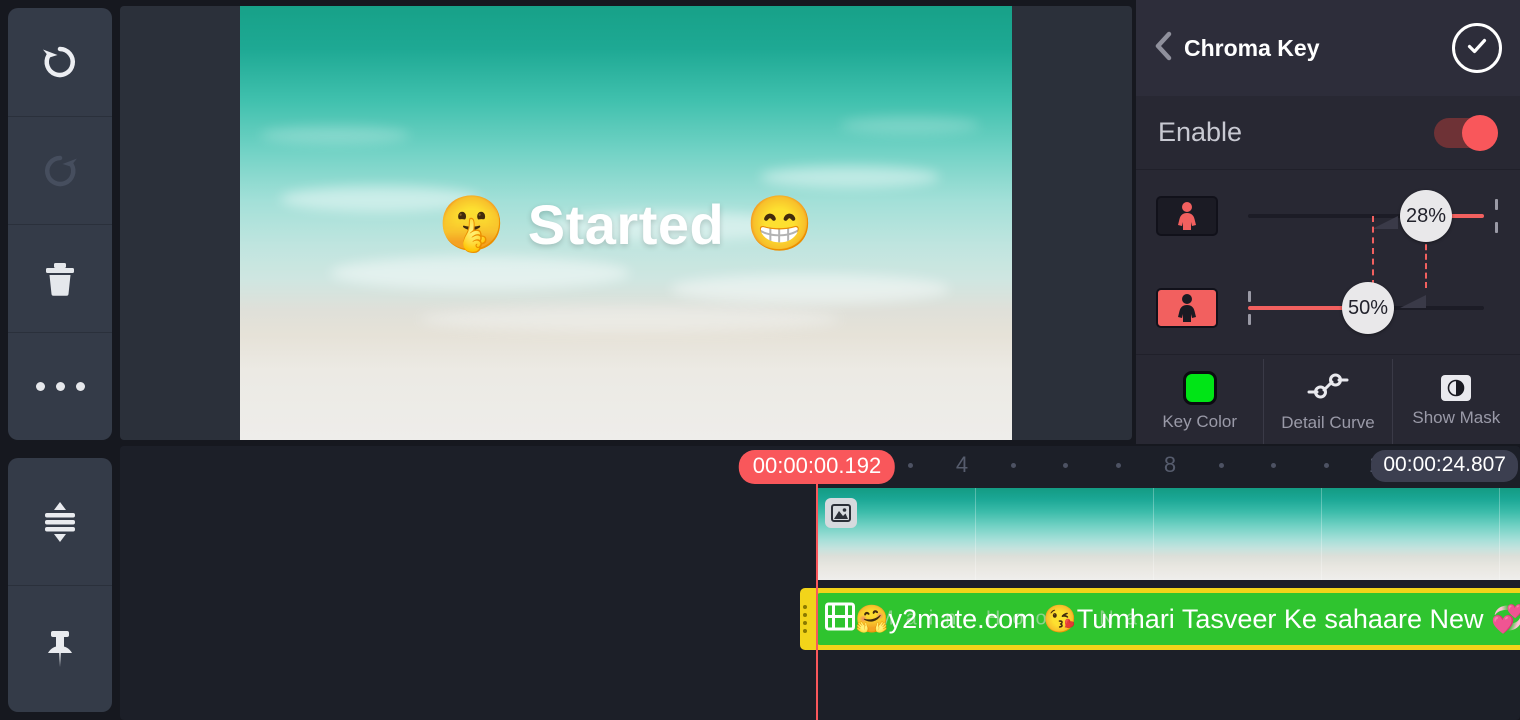 Image resolution: width=1520 pixels, height=720 pixels. I want to click on emoji-right: 😁, so click(780, 224).